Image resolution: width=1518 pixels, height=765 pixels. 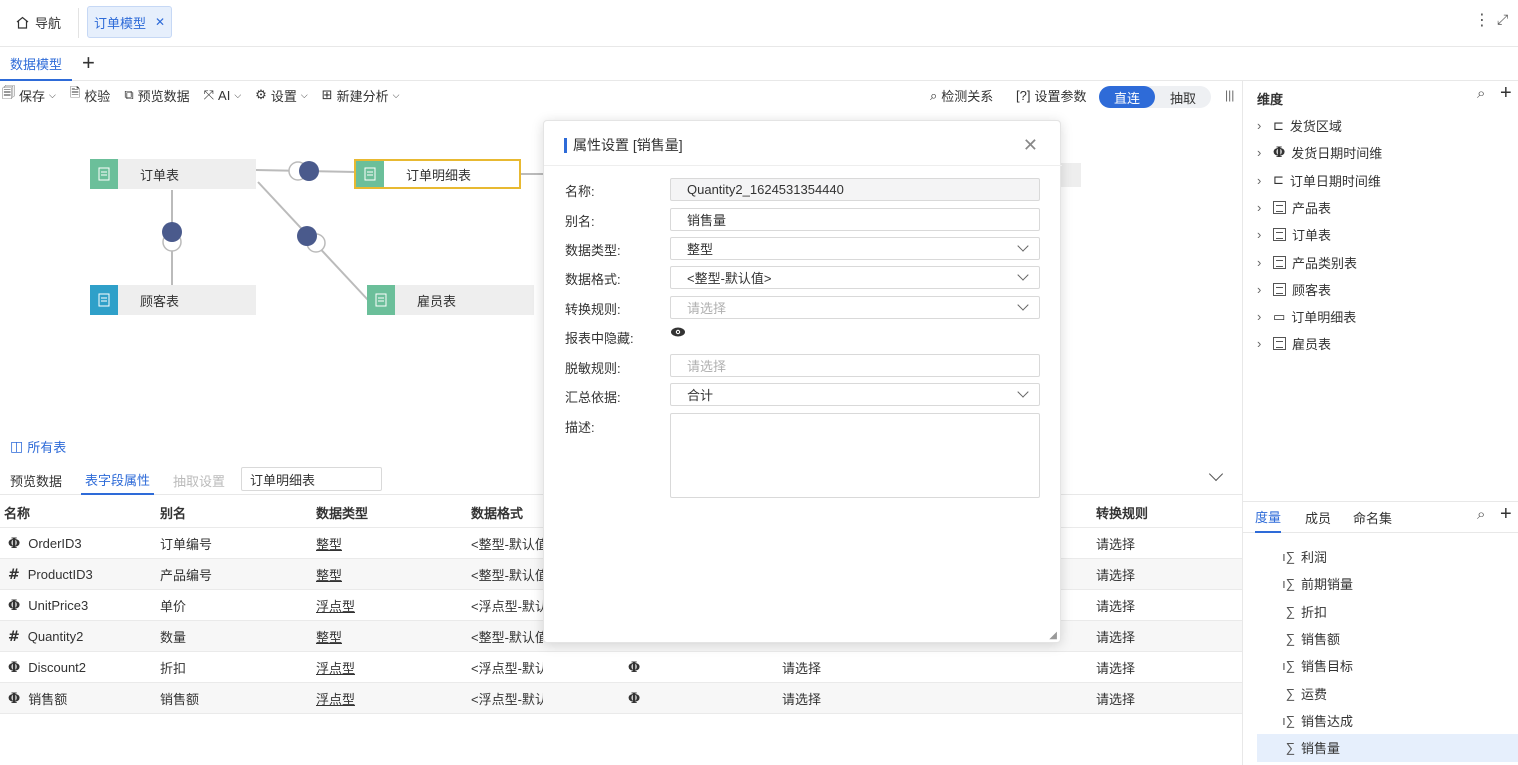 I want to click on measure-item: ı∑ 销售目标, so click(x=1316, y=665).